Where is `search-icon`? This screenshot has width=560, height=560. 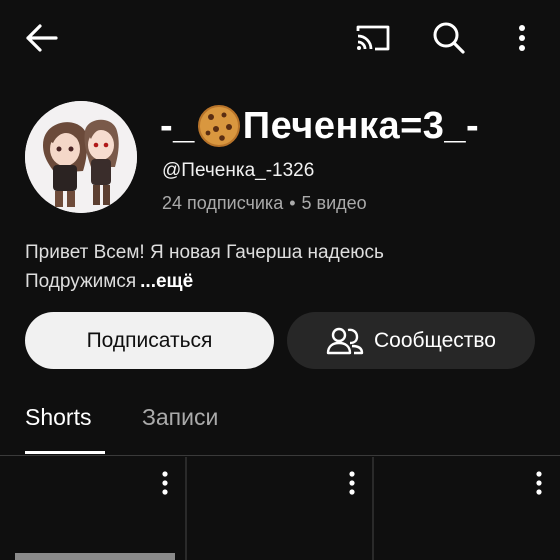 search-icon is located at coordinates (449, 38).